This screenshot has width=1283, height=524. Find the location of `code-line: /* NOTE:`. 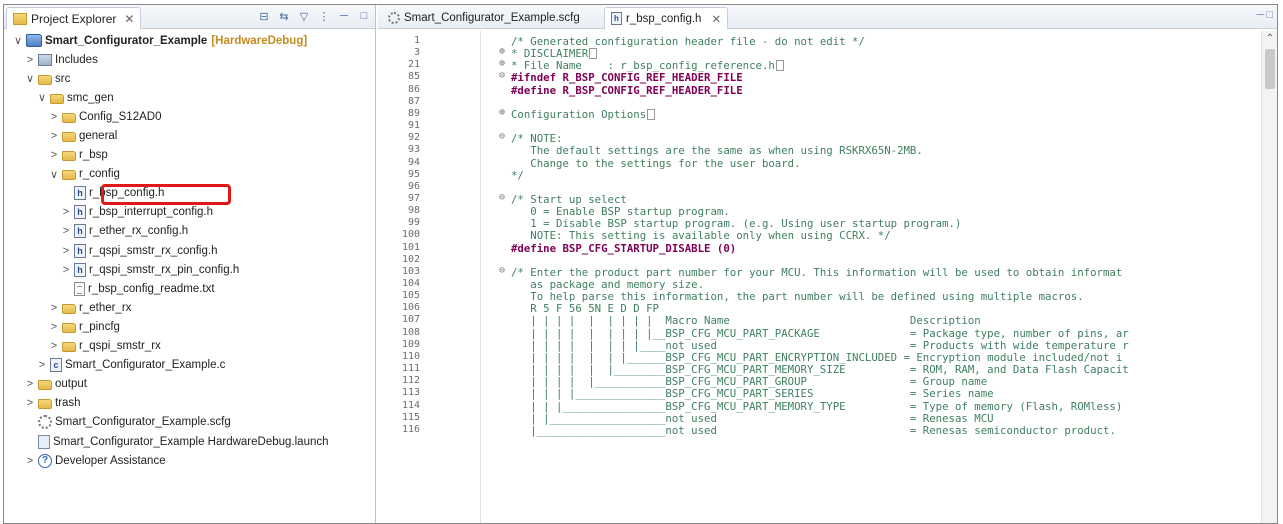

code-line: /* NOTE: is located at coordinates (536, 138).